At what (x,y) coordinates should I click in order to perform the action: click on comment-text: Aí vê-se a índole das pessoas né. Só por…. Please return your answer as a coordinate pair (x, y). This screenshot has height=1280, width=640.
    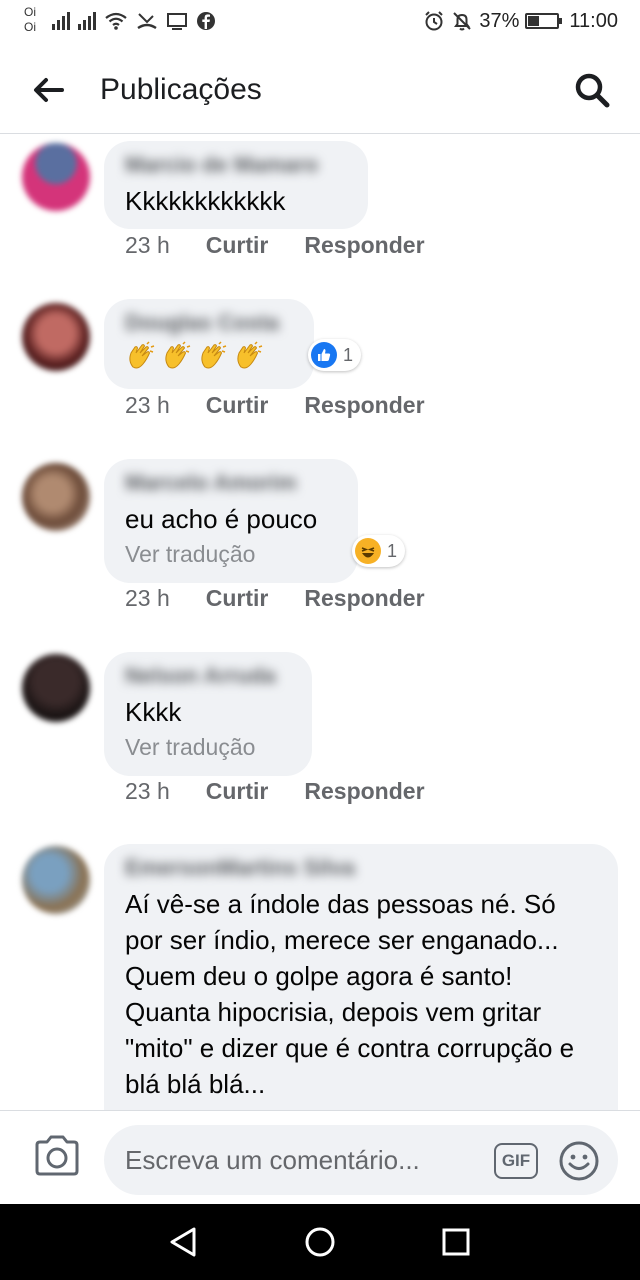
    Looking at the image, I should click on (353, 994).